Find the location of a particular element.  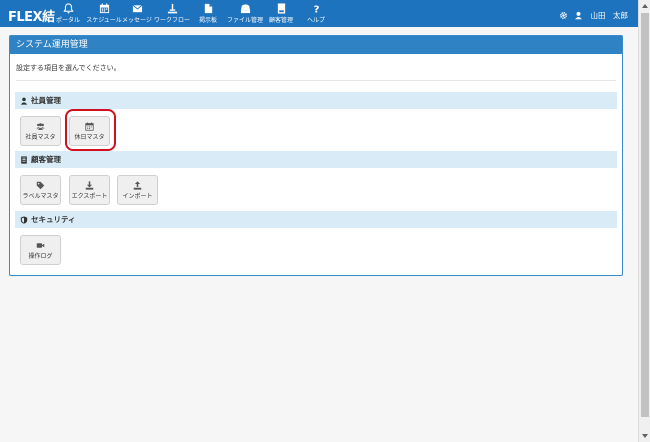

tile-label: エクスポート is located at coordinates (89, 196).